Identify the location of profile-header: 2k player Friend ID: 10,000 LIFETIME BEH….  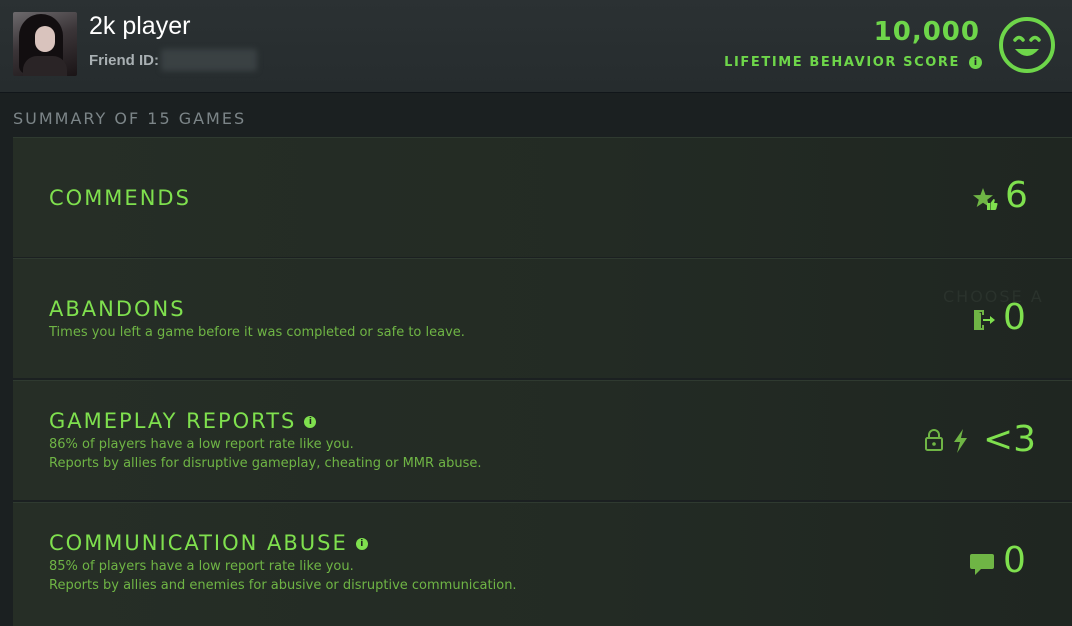
(536, 46).